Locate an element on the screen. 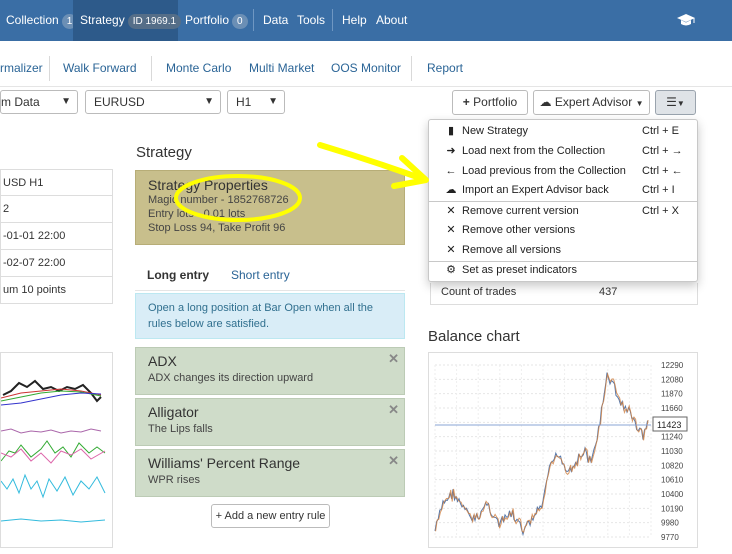  subnav-normalizer: rmalizer is located at coordinates (21, 68).